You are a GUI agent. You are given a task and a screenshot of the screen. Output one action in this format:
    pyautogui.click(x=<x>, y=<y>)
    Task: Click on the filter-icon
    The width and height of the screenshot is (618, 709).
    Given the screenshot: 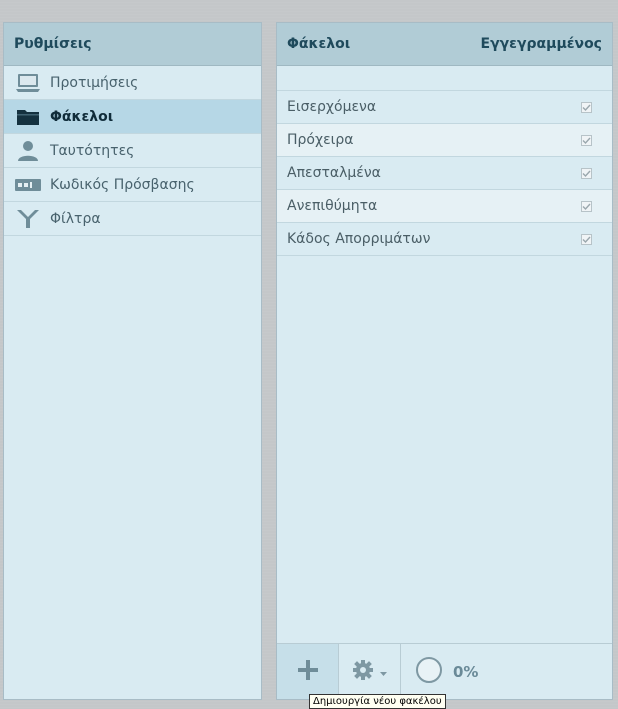 What is the action you would take?
    pyautogui.click(x=28, y=219)
    